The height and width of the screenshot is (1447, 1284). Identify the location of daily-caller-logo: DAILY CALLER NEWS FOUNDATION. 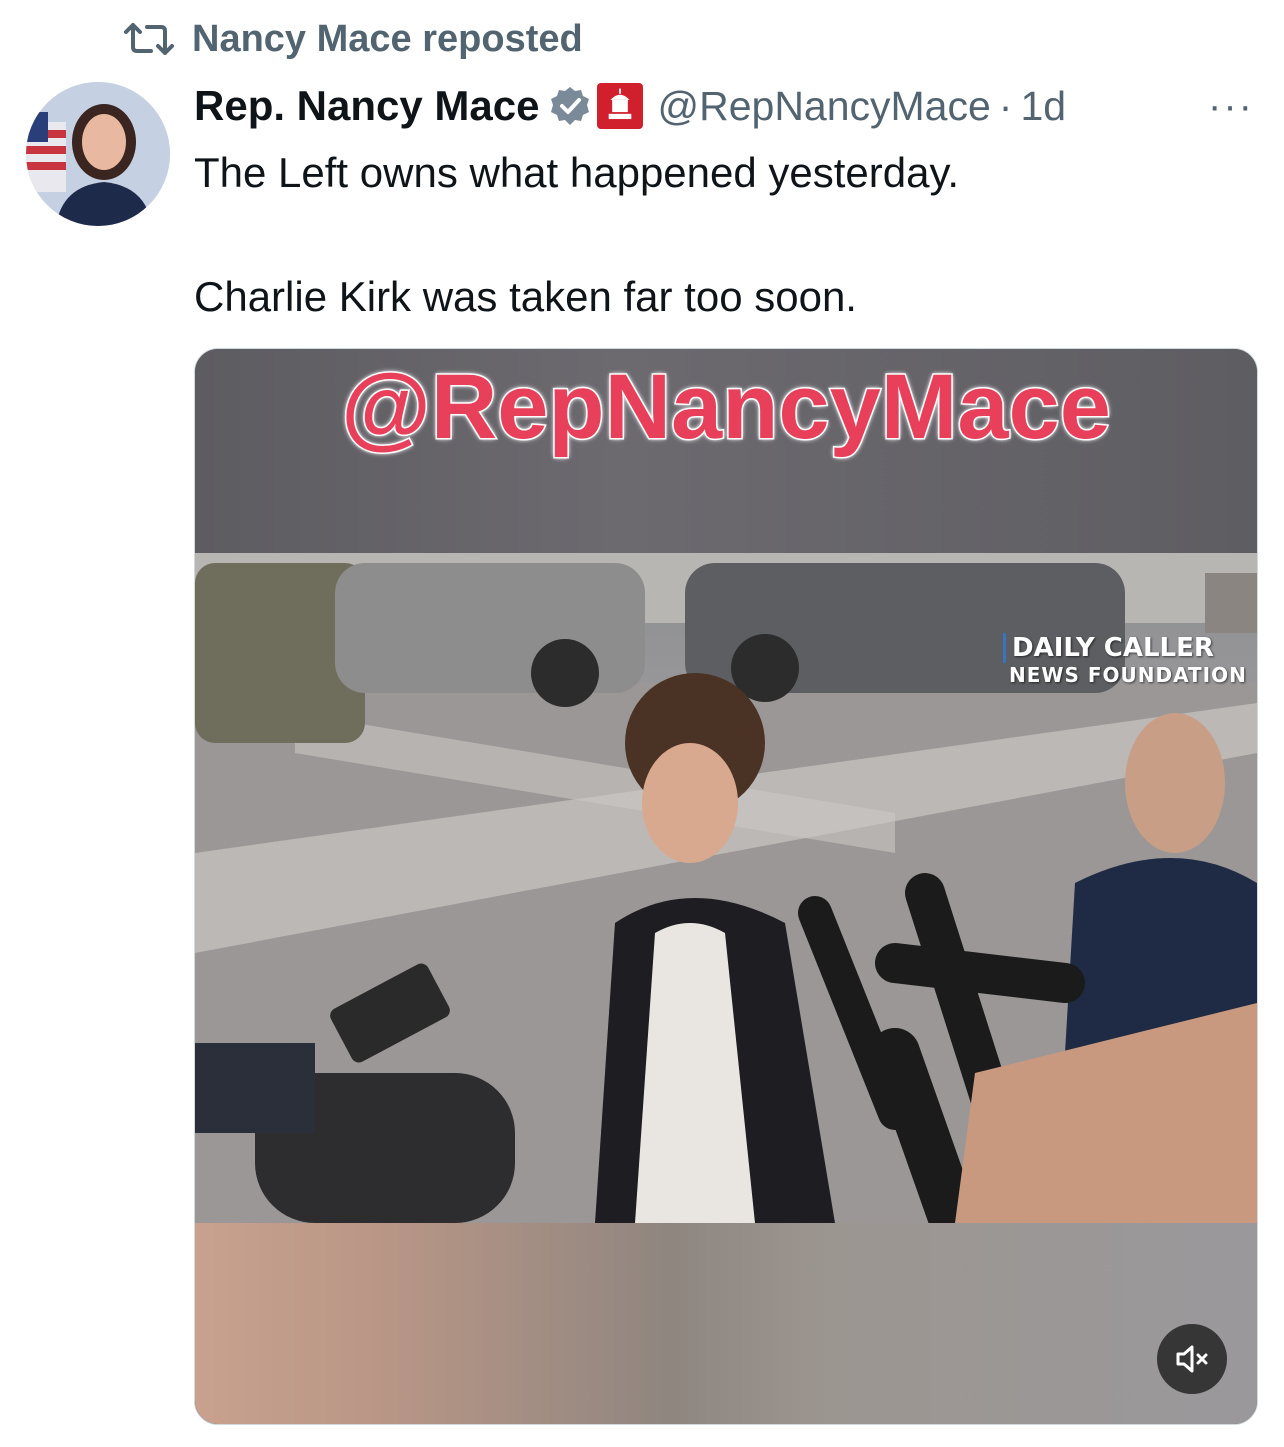
(1125, 660).